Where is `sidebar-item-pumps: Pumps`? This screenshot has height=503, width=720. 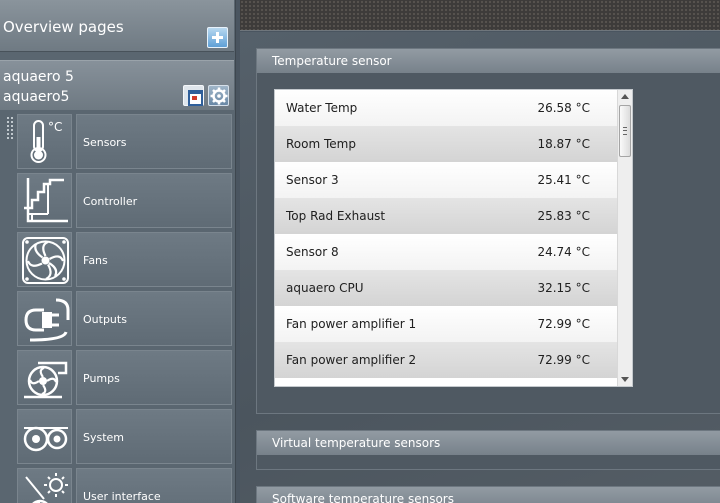
sidebar-item-pumps: Pumps is located at coordinates (124, 377).